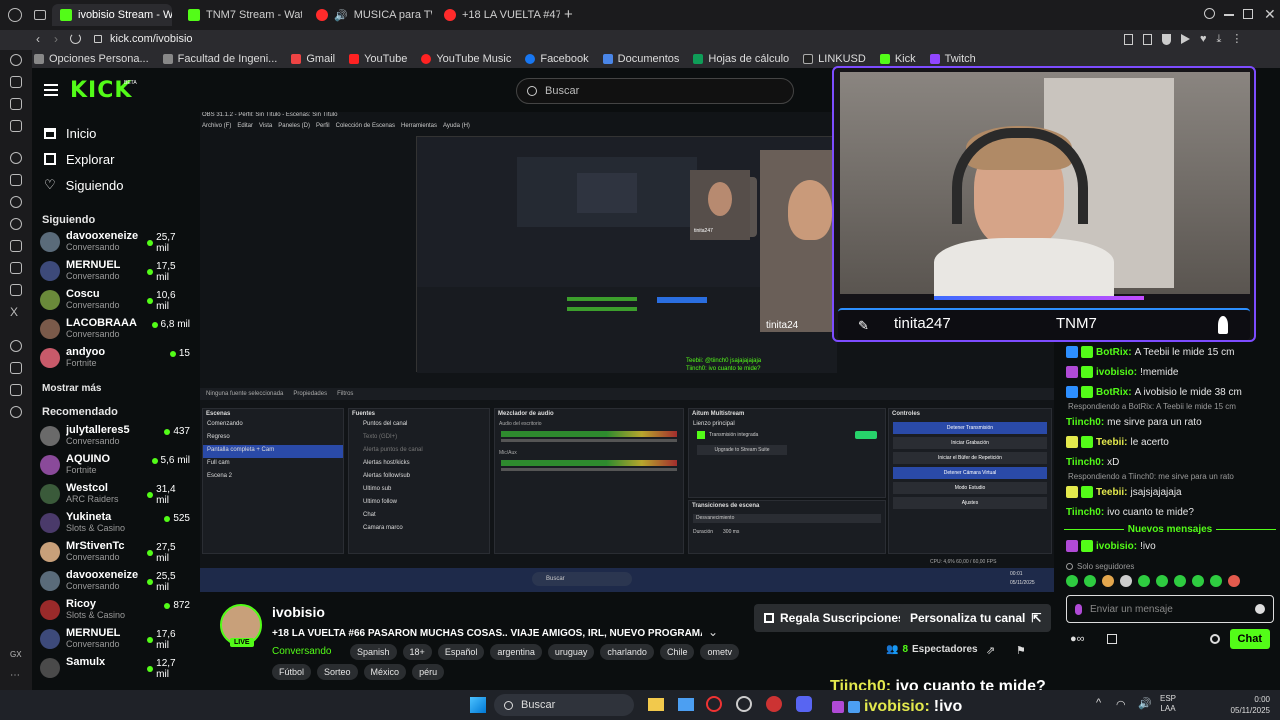 This screenshot has width=1280, height=720. I want to click on wifi-icon: ◠, so click(1121, 704).